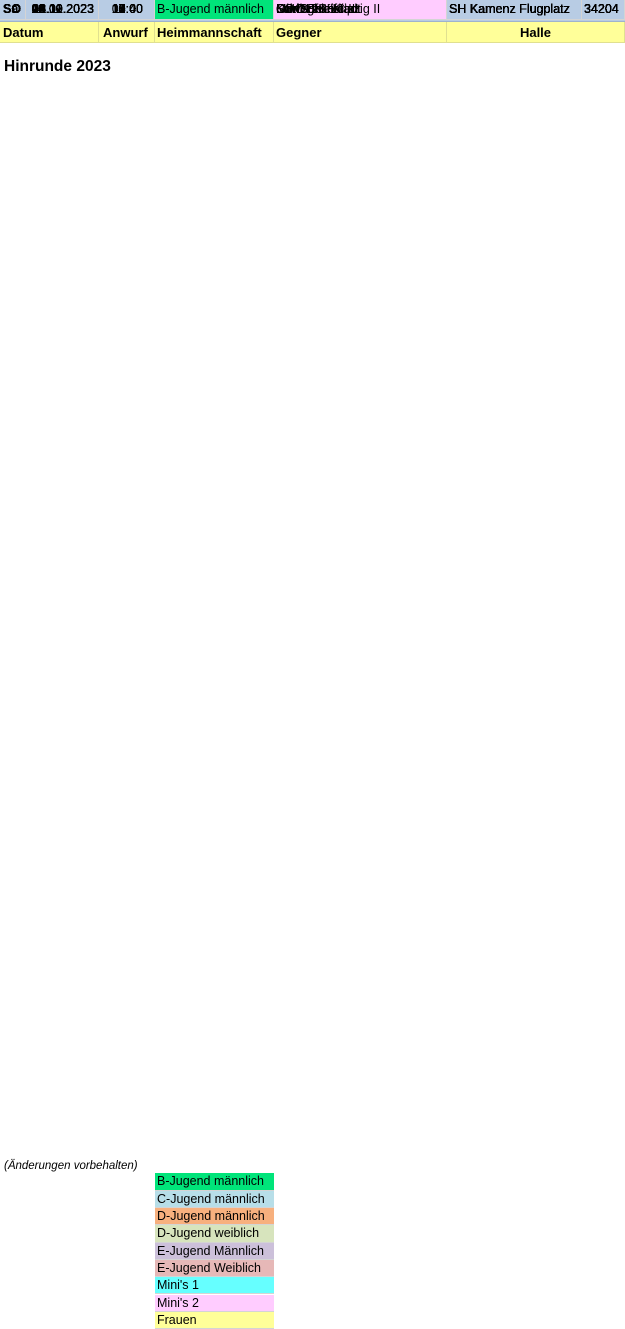 The image size is (625, 1329). Describe the element at coordinates (214, 1199) in the screenshot. I see `legend-item: C-Jugend männlich` at that location.